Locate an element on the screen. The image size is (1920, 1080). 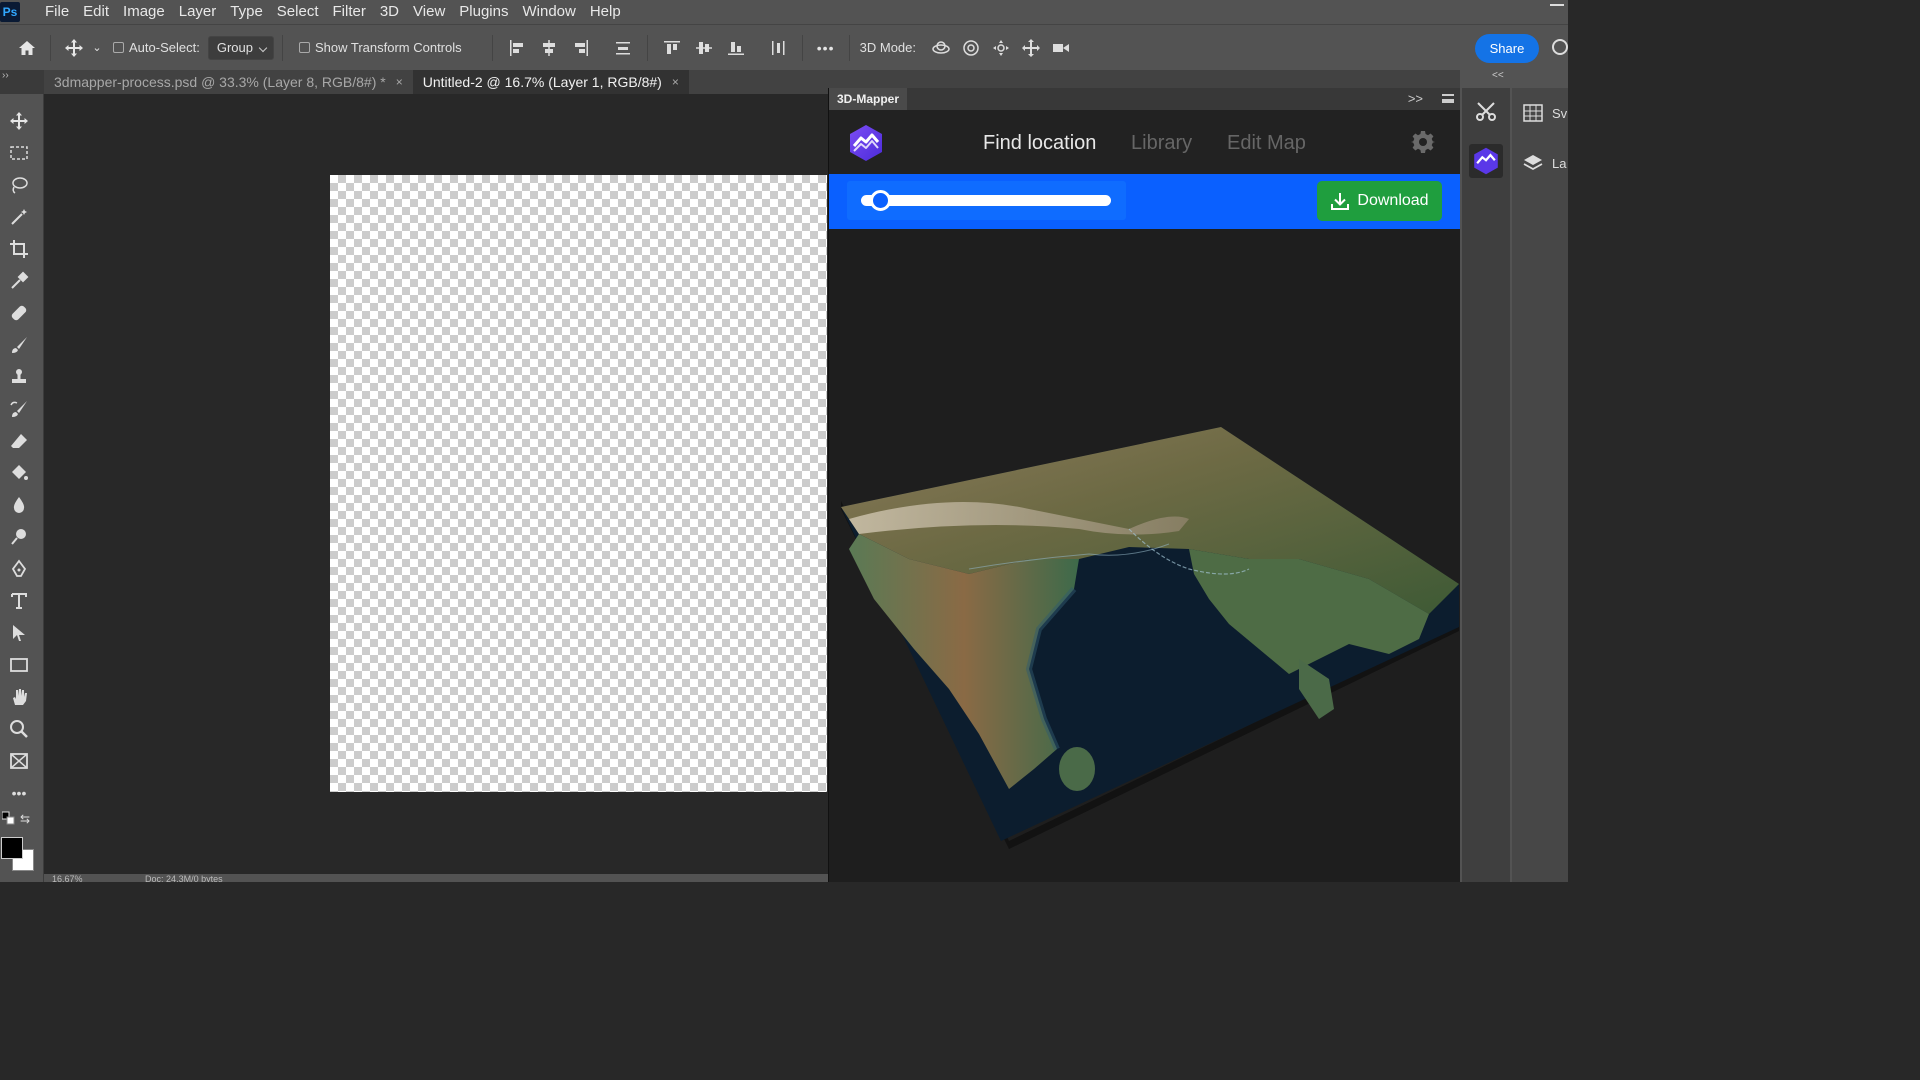
home-icon is located at coordinates (27, 48).